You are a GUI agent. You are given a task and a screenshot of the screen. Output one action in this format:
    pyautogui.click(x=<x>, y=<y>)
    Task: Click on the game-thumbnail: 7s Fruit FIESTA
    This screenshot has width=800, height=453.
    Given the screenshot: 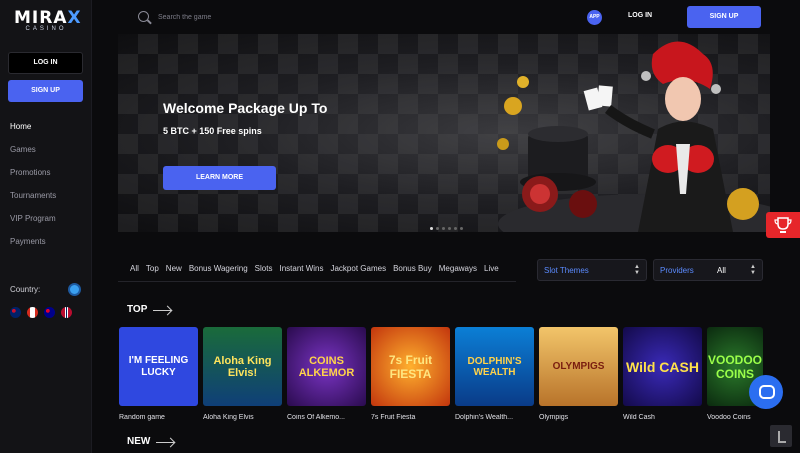 What is the action you would take?
    pyautogui.click(x=410, y=366)
    